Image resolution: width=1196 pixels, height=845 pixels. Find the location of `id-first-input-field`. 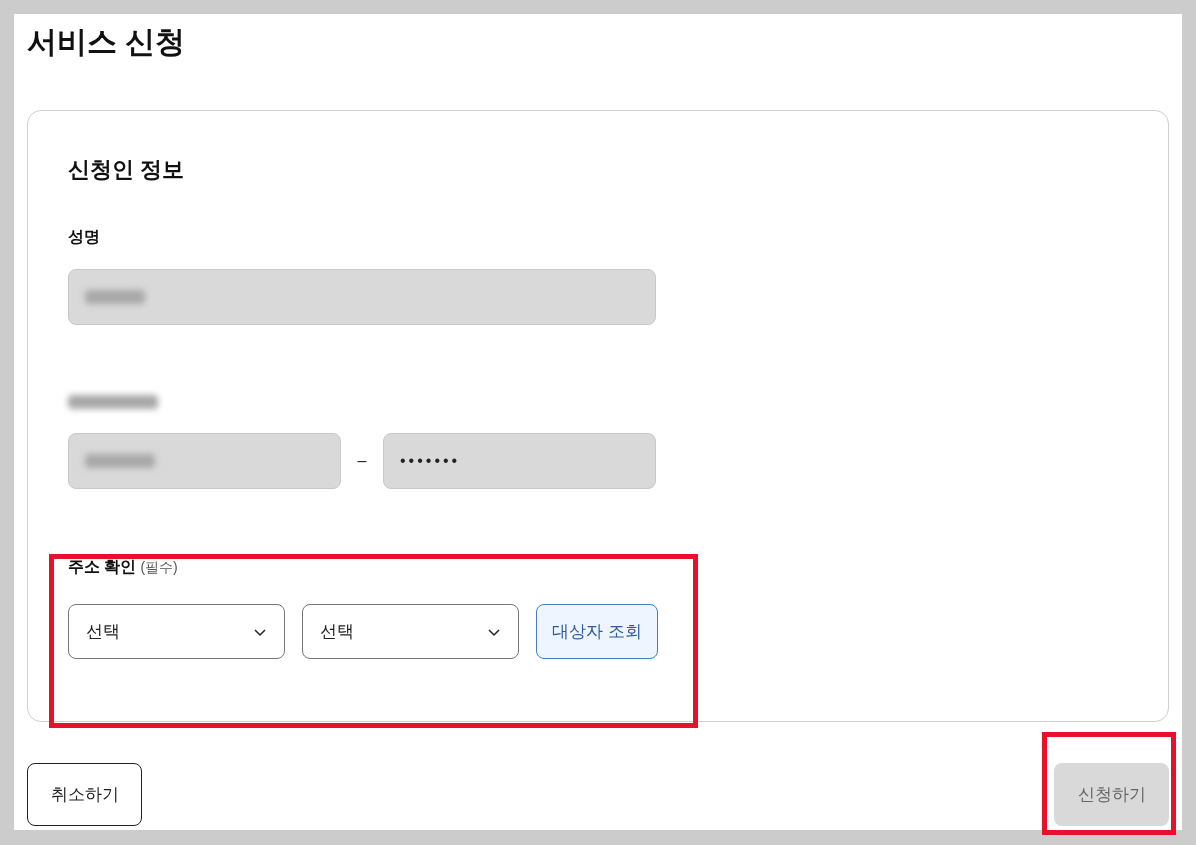

id-first-input-field is located at coordinates (204, 461).